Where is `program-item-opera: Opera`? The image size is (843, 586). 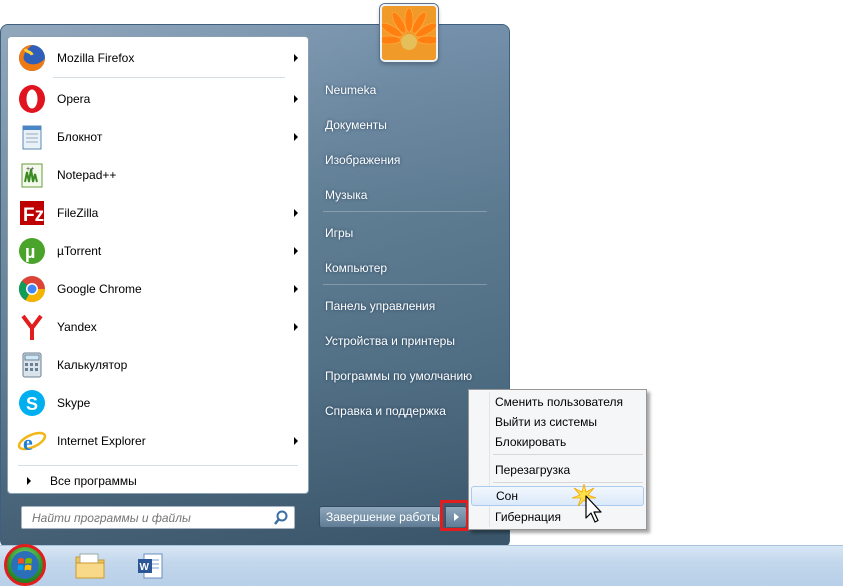
program-item-opera: Opera is located at coordinates (158, 99).